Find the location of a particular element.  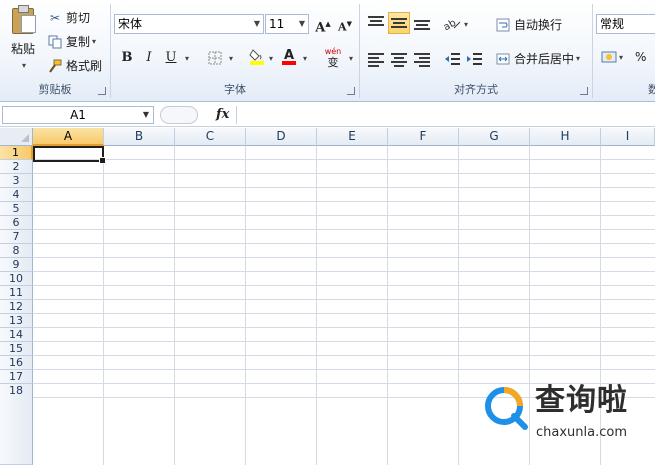

column-header-e: E is located at coordinates (352, 137).